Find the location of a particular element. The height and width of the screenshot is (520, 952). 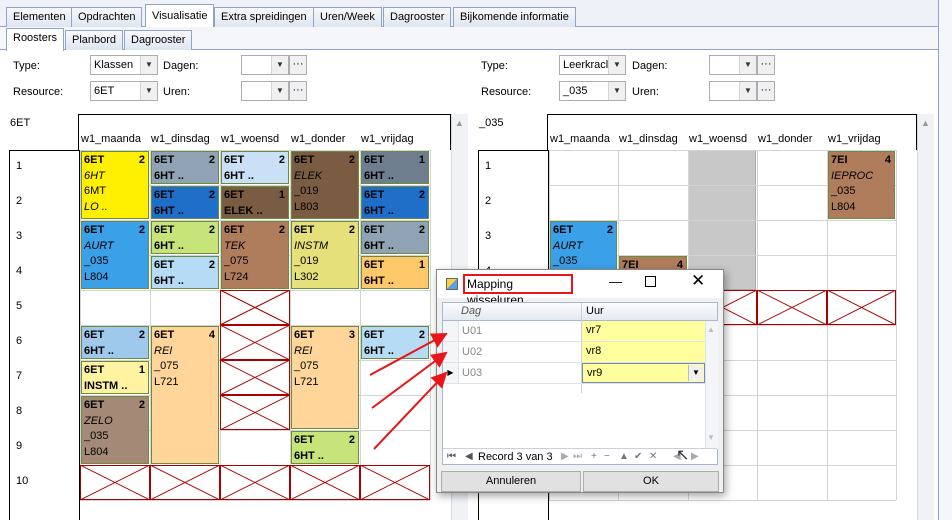

arrow-u02 is located at coordinates (409, 380).